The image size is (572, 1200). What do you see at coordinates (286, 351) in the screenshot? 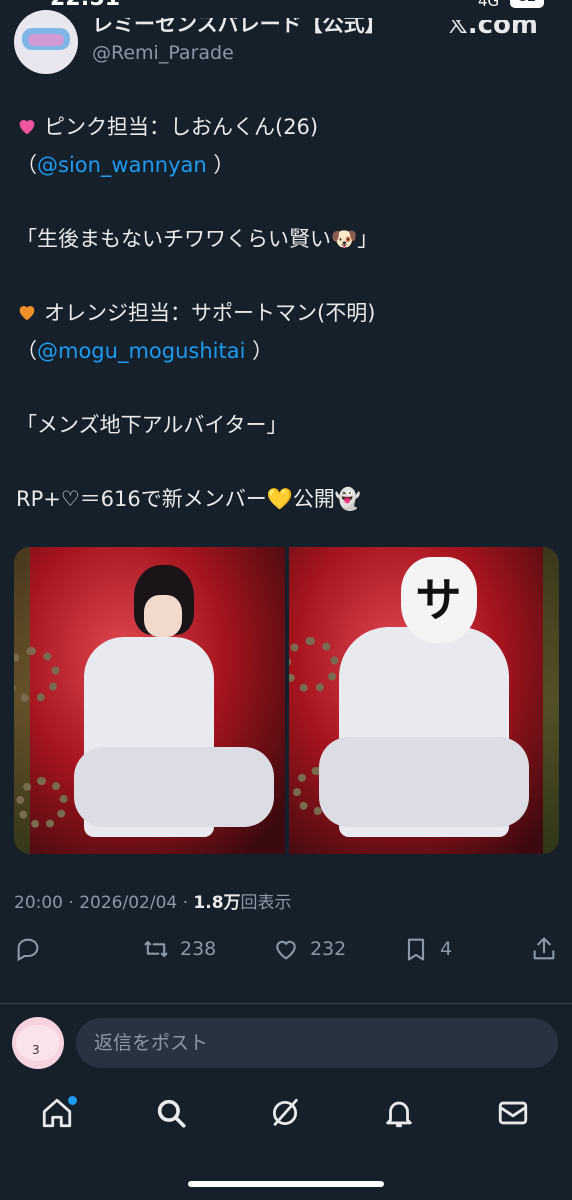
I see `tweet-line-orange-mention: （@mogu_mogushitai ）` at bounding box center [286, 351].